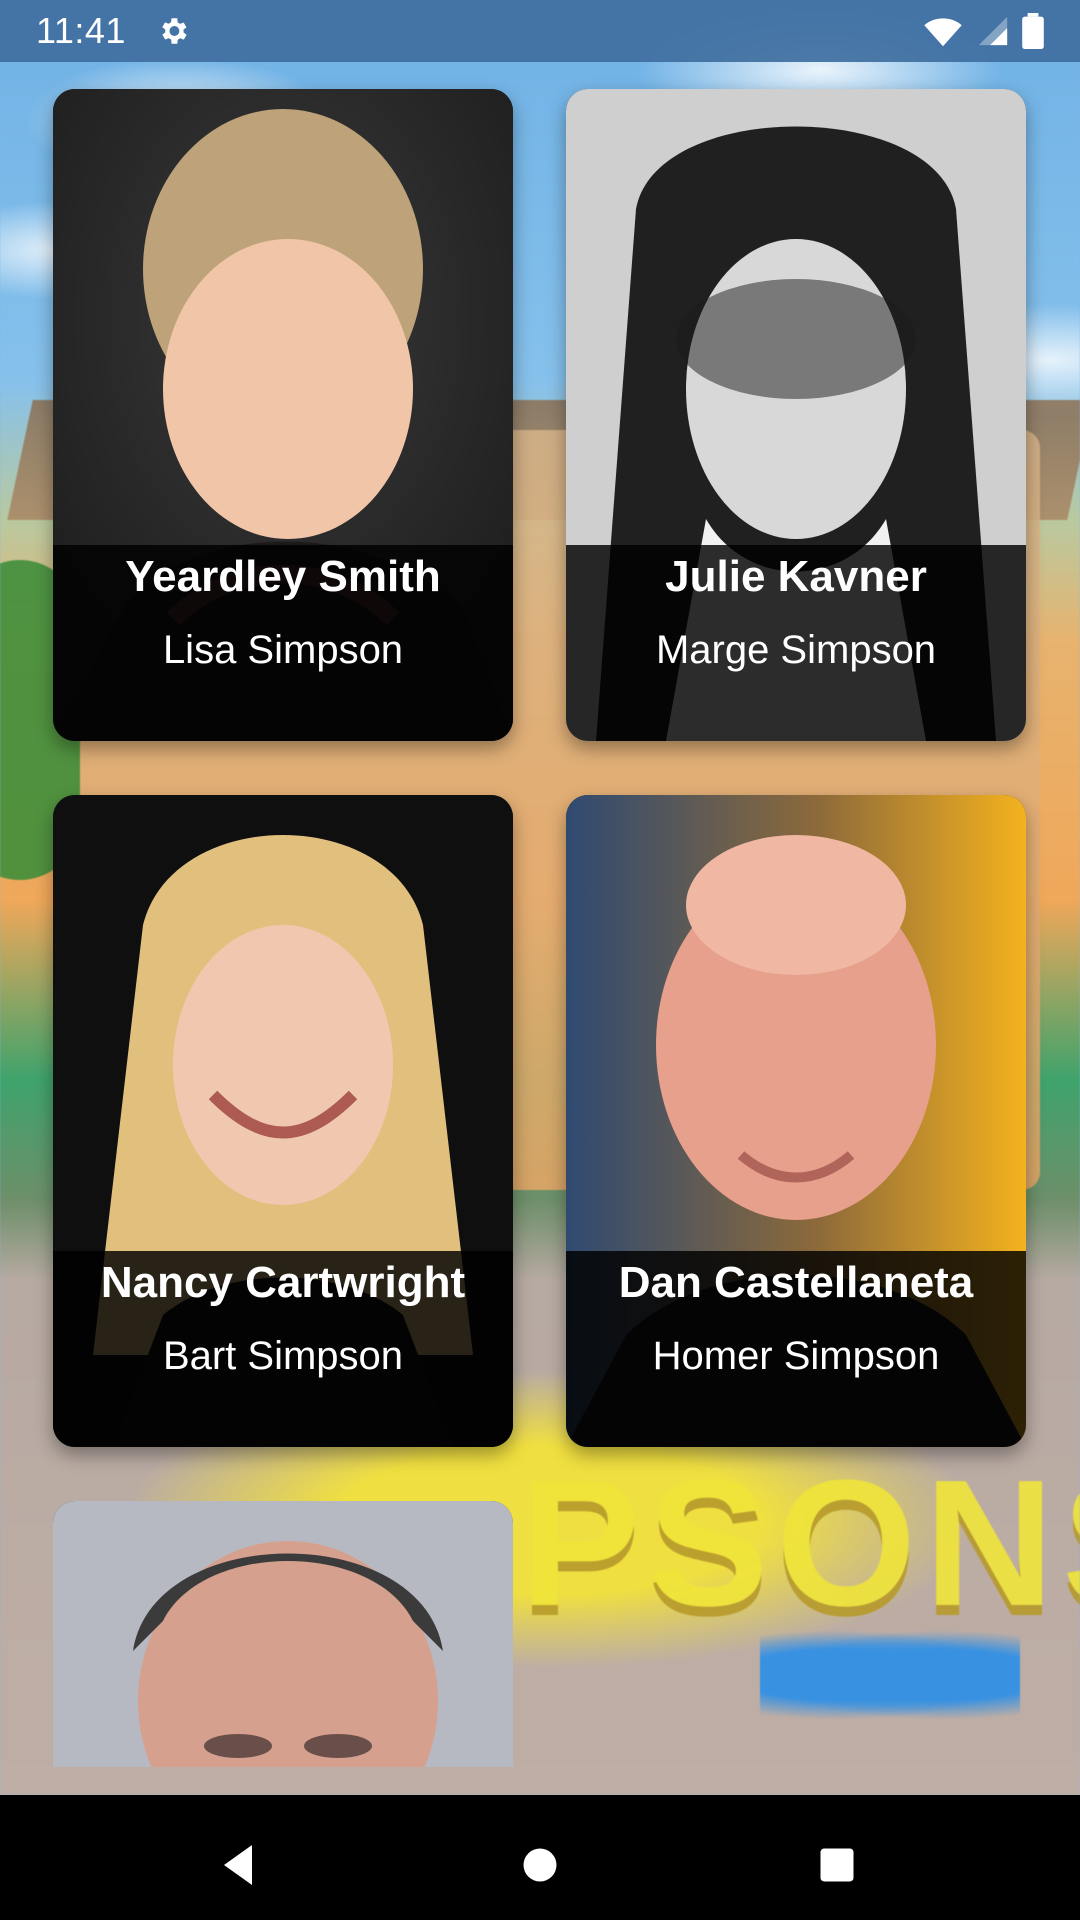 This screenshot has height=1920, width=1080. What do you see at coordinates (283, 1121) in the screenshot?
I see `cast-card: Nancy Cartwright Bart Simpson` at bounding box center [283, 1121].